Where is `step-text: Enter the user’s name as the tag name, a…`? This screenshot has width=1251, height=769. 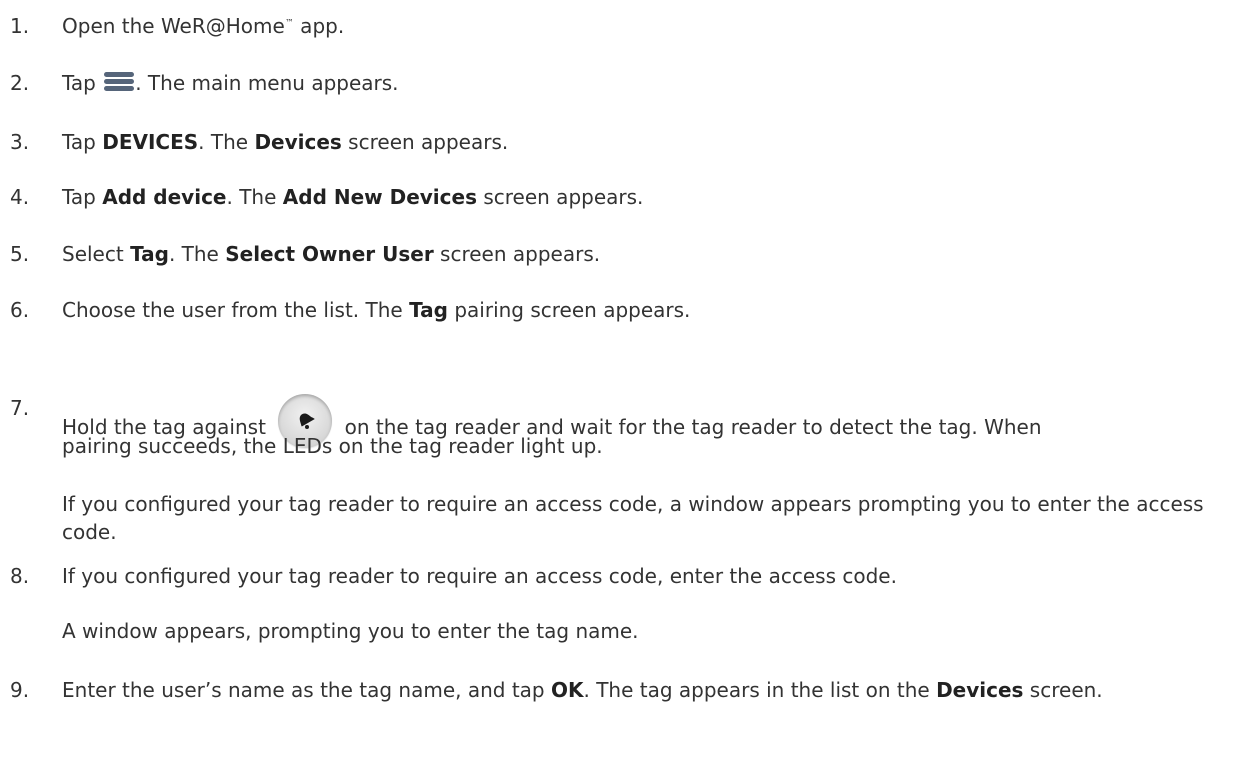 step-text: Enter the user’s name as the tag name, a… is located at coordinates (306, 690).